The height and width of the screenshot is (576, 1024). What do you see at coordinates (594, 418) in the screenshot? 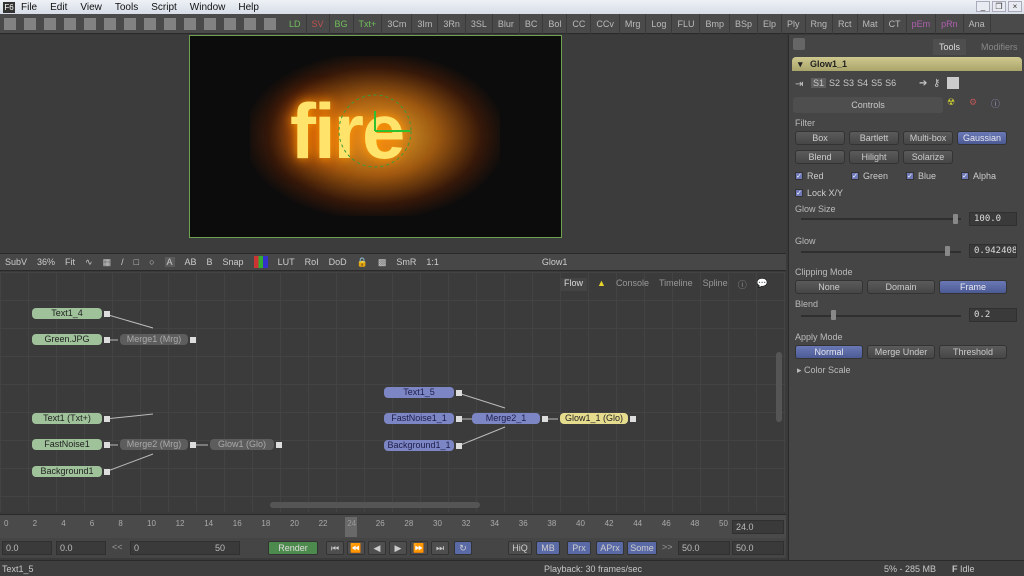
I see `flow-node-glow1-1-glo: Glow1_1 (Glo)` at bounding box center [594, 418].